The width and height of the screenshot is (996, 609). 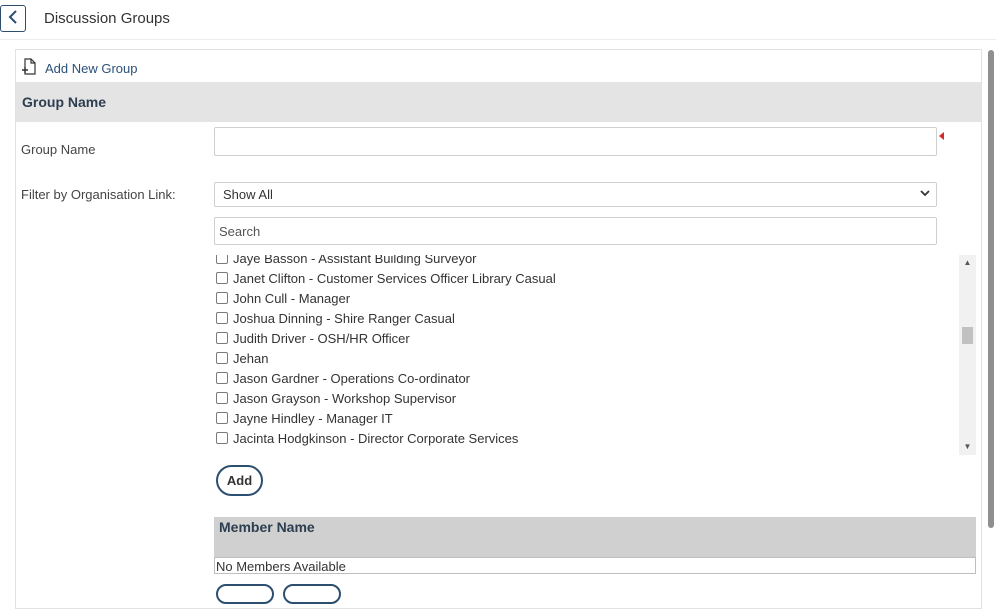 I want to click on member-name-header: Member Name, so click(x=595, y=537).